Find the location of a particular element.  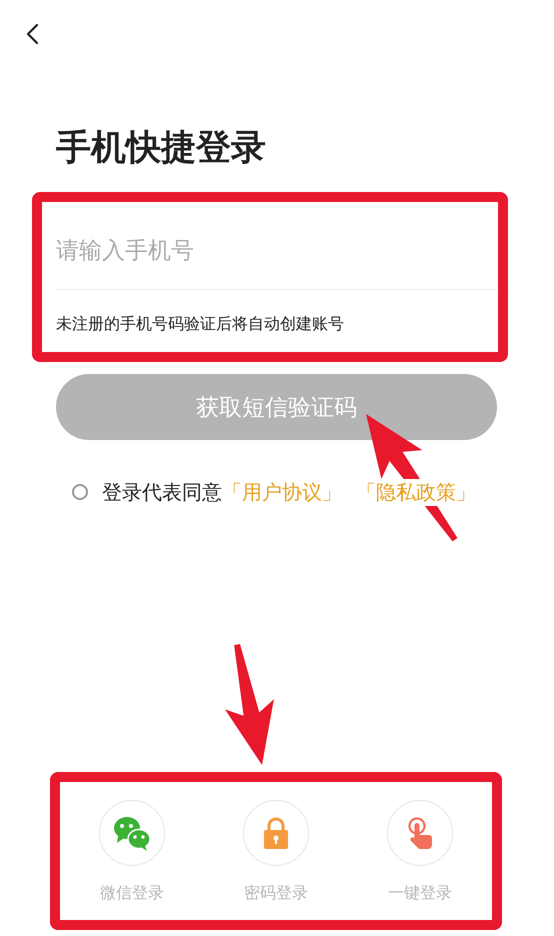

pointing-hand-icon is located at coordinates (420, 833).